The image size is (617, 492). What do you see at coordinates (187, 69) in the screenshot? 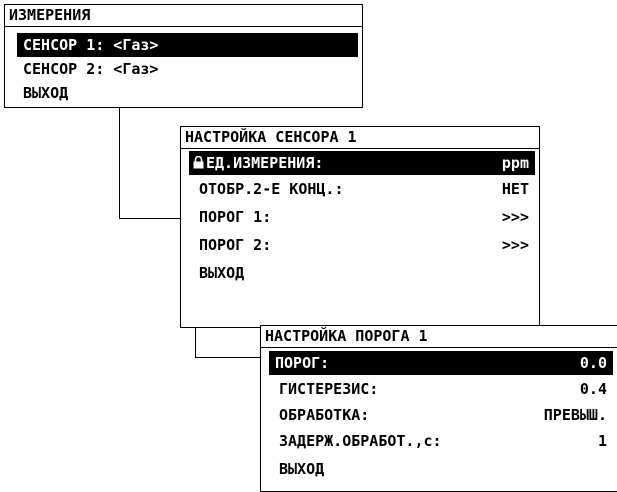
I see `menu-item-sensor-2: СЕНСОР 2: <Газ>` at bounding box center [187, 69].